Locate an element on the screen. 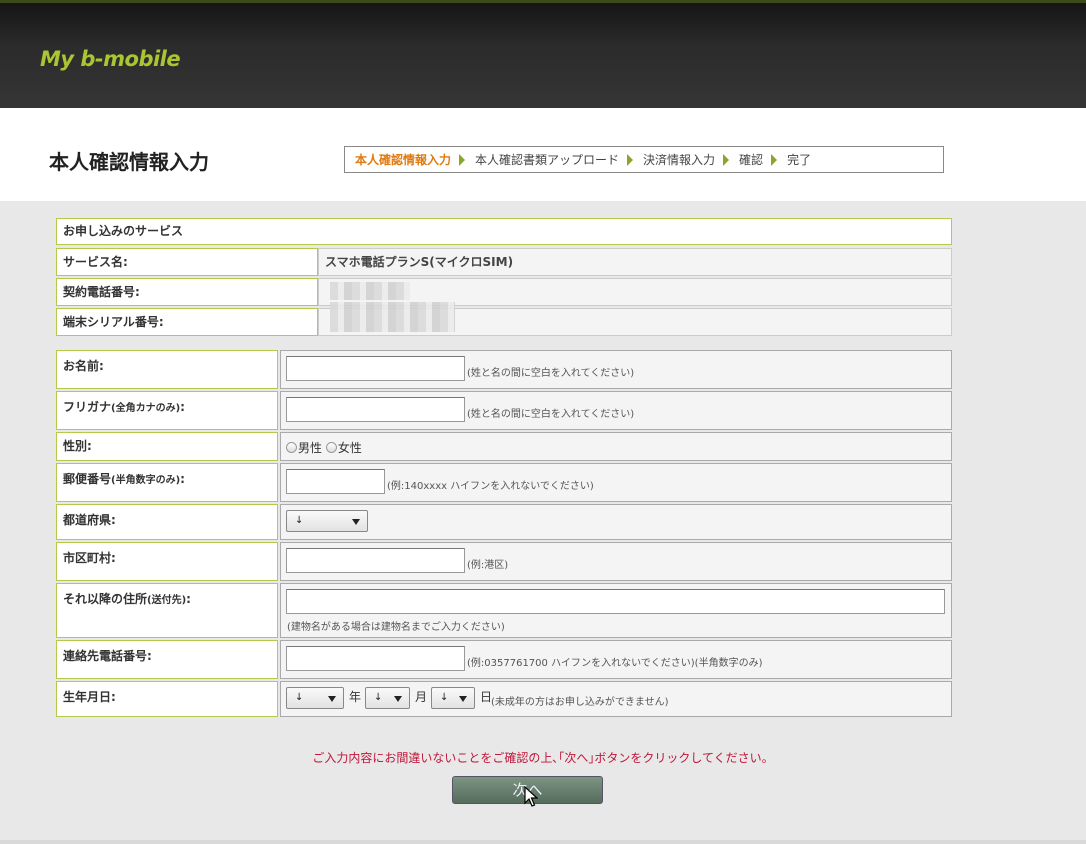 This screenshot has width=1086, height=844. contact-phone-note: (例:0357761700 ハイフンを入れないでください)(半角数字のみ) is located at coordinates (615, 663).